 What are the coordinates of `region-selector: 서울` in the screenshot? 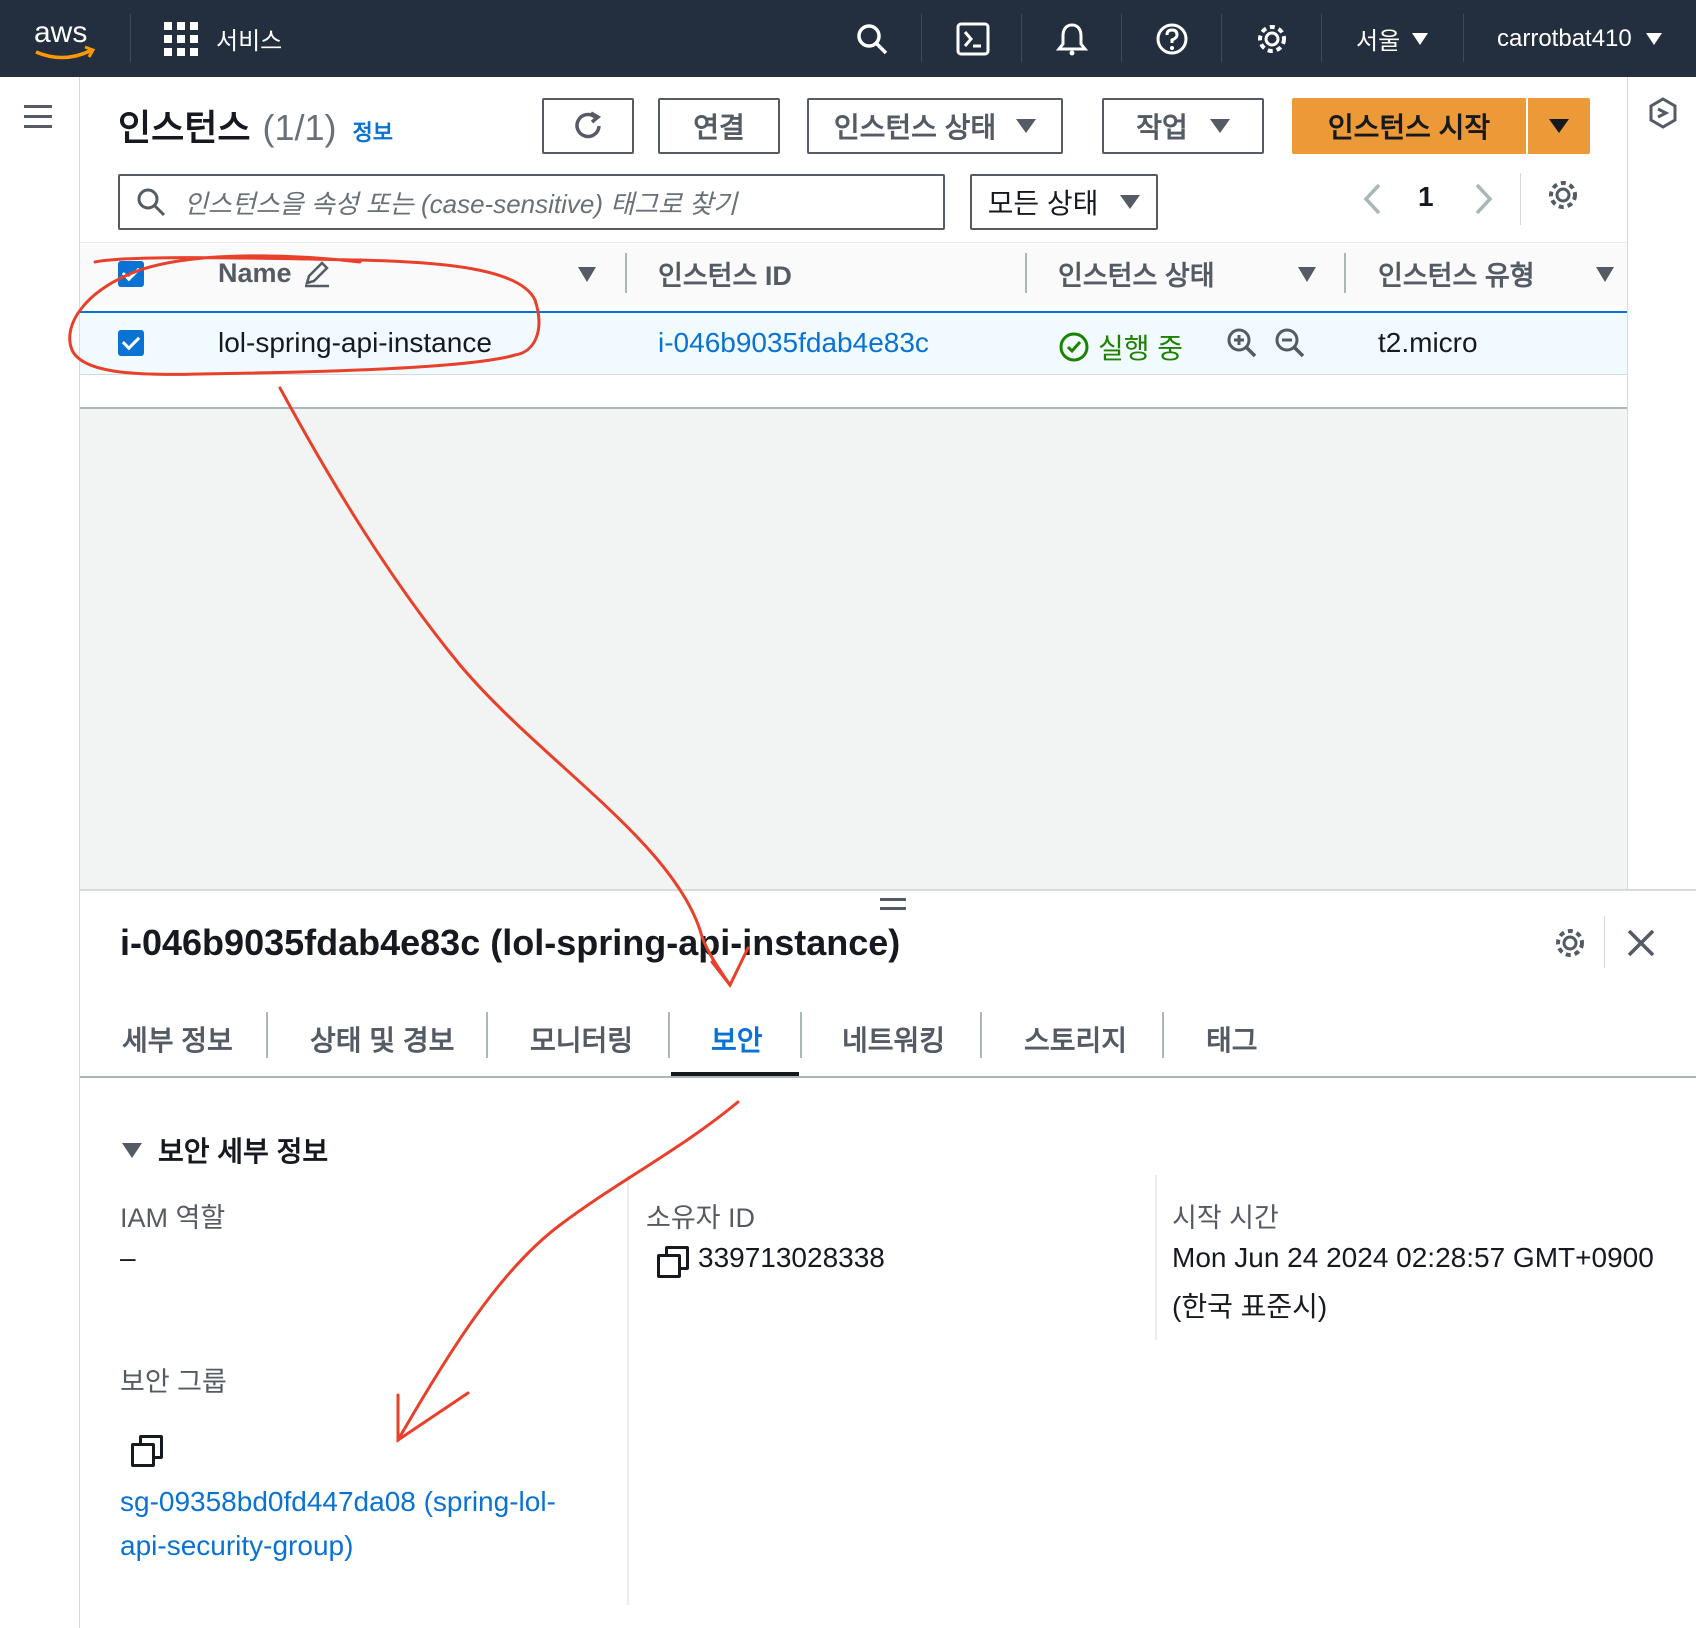 It's located at (1392, 38).